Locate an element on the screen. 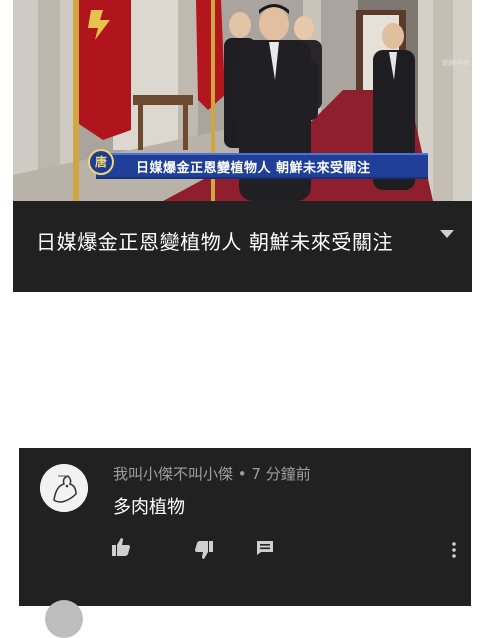 The image size is (484, 638). channel-logo: 唐 is located at coordinates (101, 162).